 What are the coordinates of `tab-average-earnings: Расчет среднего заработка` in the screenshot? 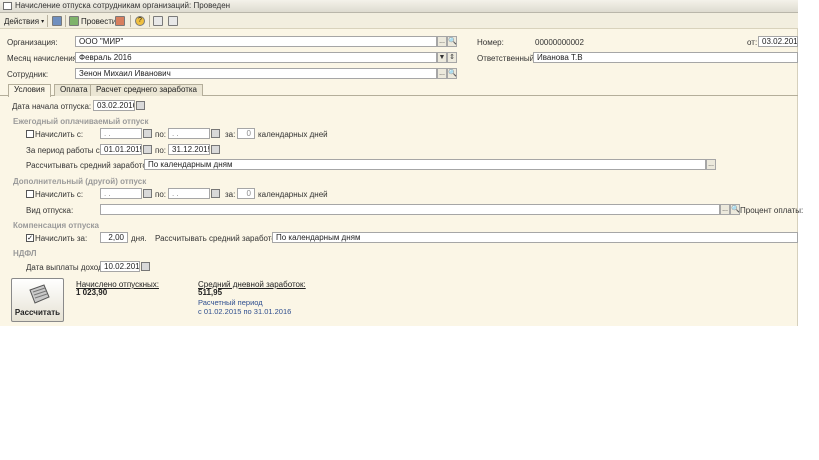 It's located at (146, 90).